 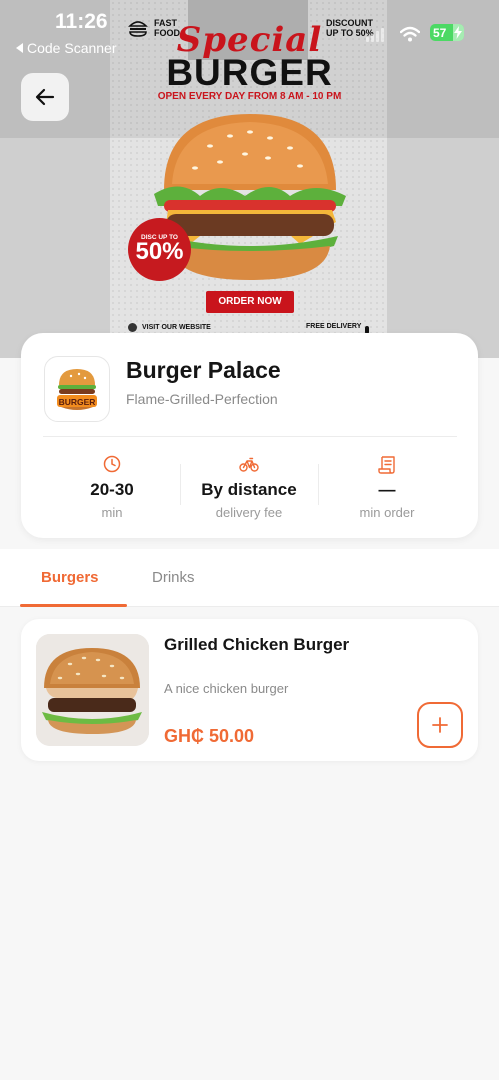 What do you see at coordinates (202, 399) in the screenshot?
I see `restaurant-tagline: Flame-Grilled-Perfection` at bounding box center [202, 399].